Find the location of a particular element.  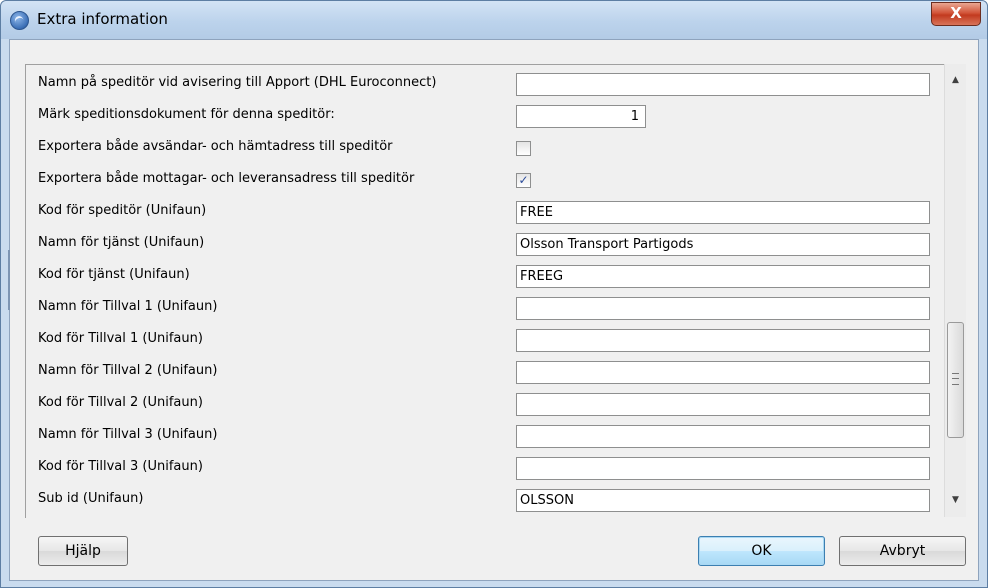

form-row: Kod för Tillval 3 (Unifaun) is located at coordinates (485, 468).